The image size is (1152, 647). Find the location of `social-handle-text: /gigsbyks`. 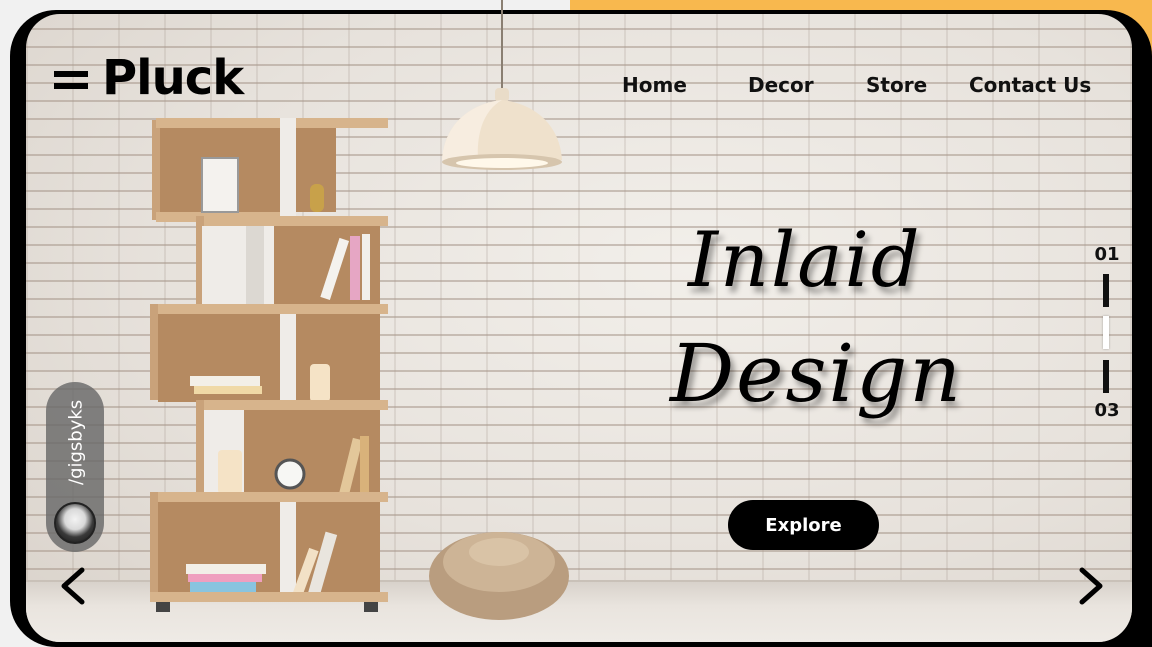

social-handle-text: /gigsbyks is located at coordinates (76, 442).